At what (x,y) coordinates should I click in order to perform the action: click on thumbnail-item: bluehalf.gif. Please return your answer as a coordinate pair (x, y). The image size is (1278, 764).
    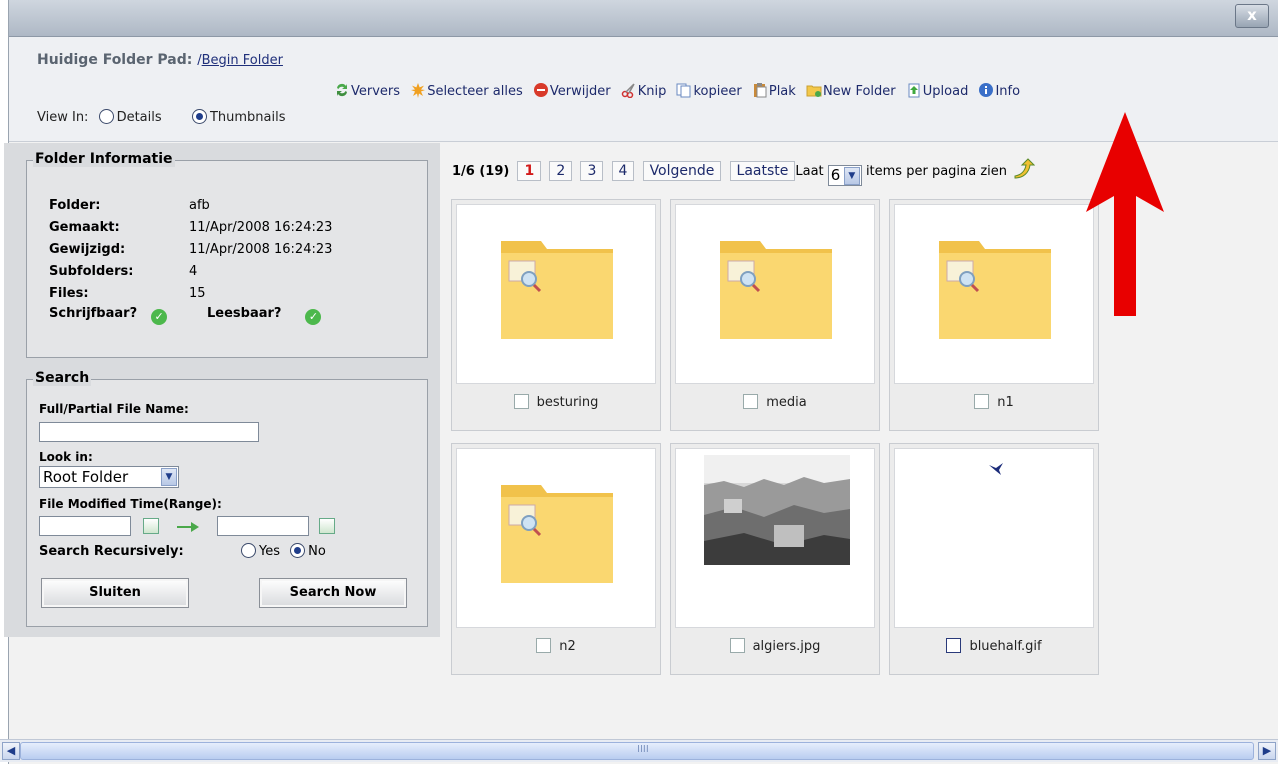
    Looking at the image, I should click on (994, 559).